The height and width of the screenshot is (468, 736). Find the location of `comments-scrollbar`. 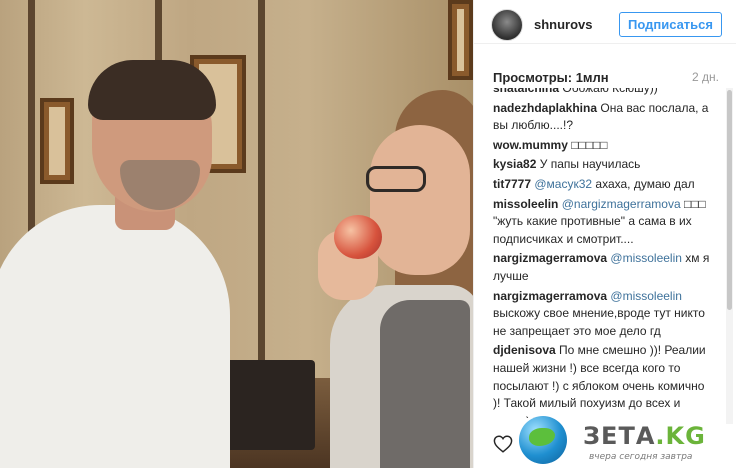

comments-scrollbar is located at coordinates (729, 256).